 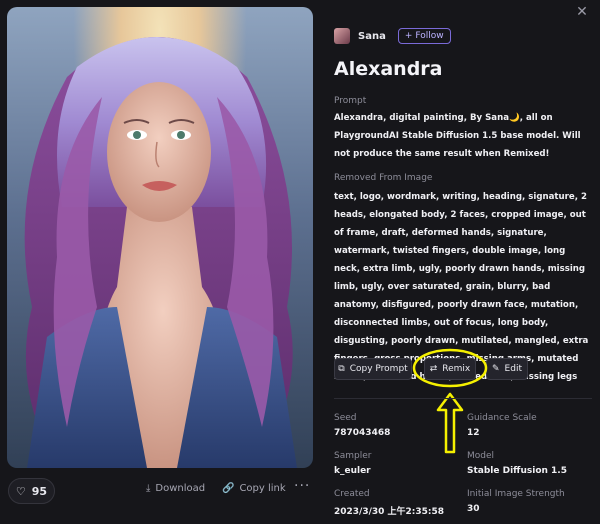 What do you see at coordinates (352, 471) in the screenshot?
I see `sampler-value: k_euler` at bounding box center [352, 471].